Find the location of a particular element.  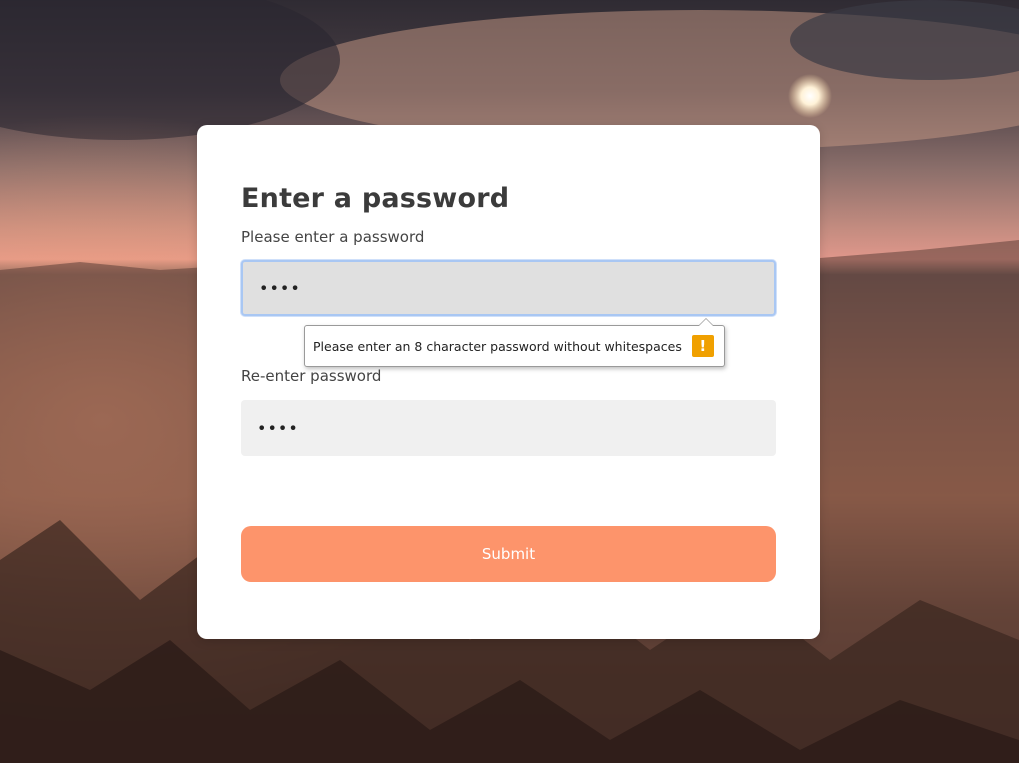

warning-icon: ! is located at coordinates (702, 346).